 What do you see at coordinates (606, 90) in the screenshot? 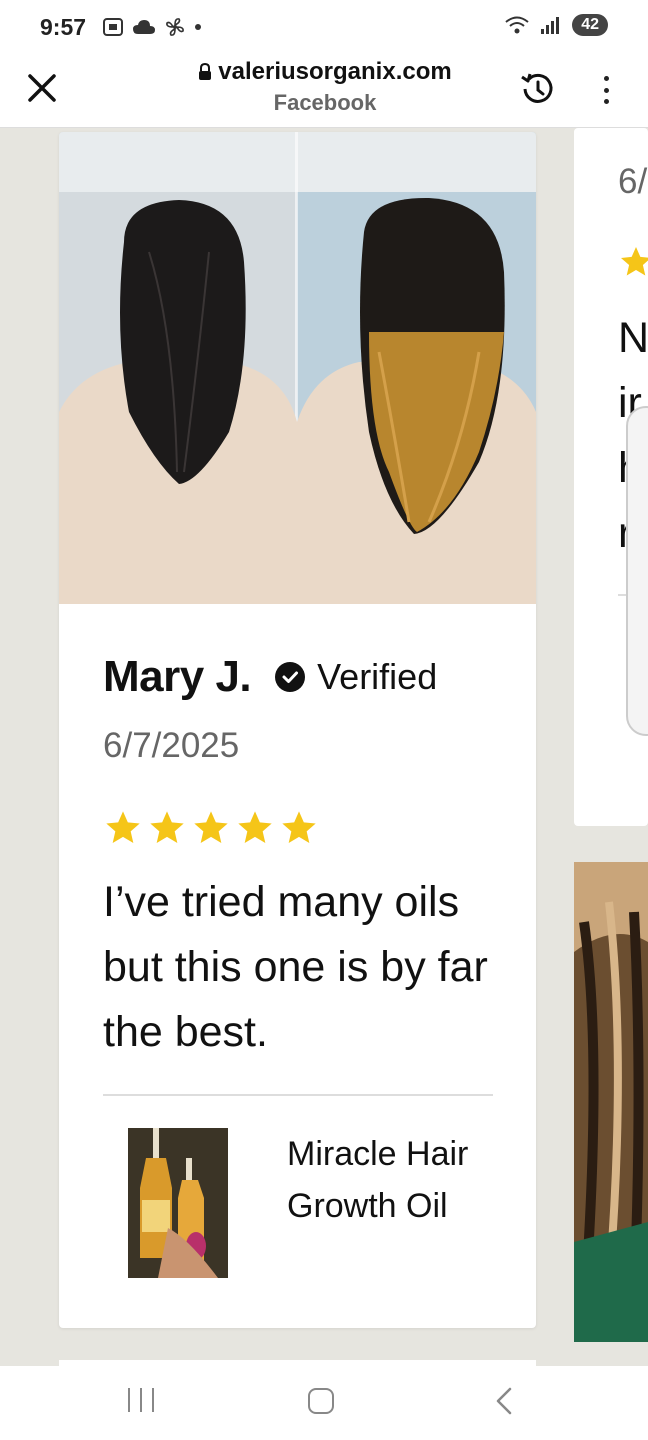
I see `more-options-icon` at bounding box center [606, 90].